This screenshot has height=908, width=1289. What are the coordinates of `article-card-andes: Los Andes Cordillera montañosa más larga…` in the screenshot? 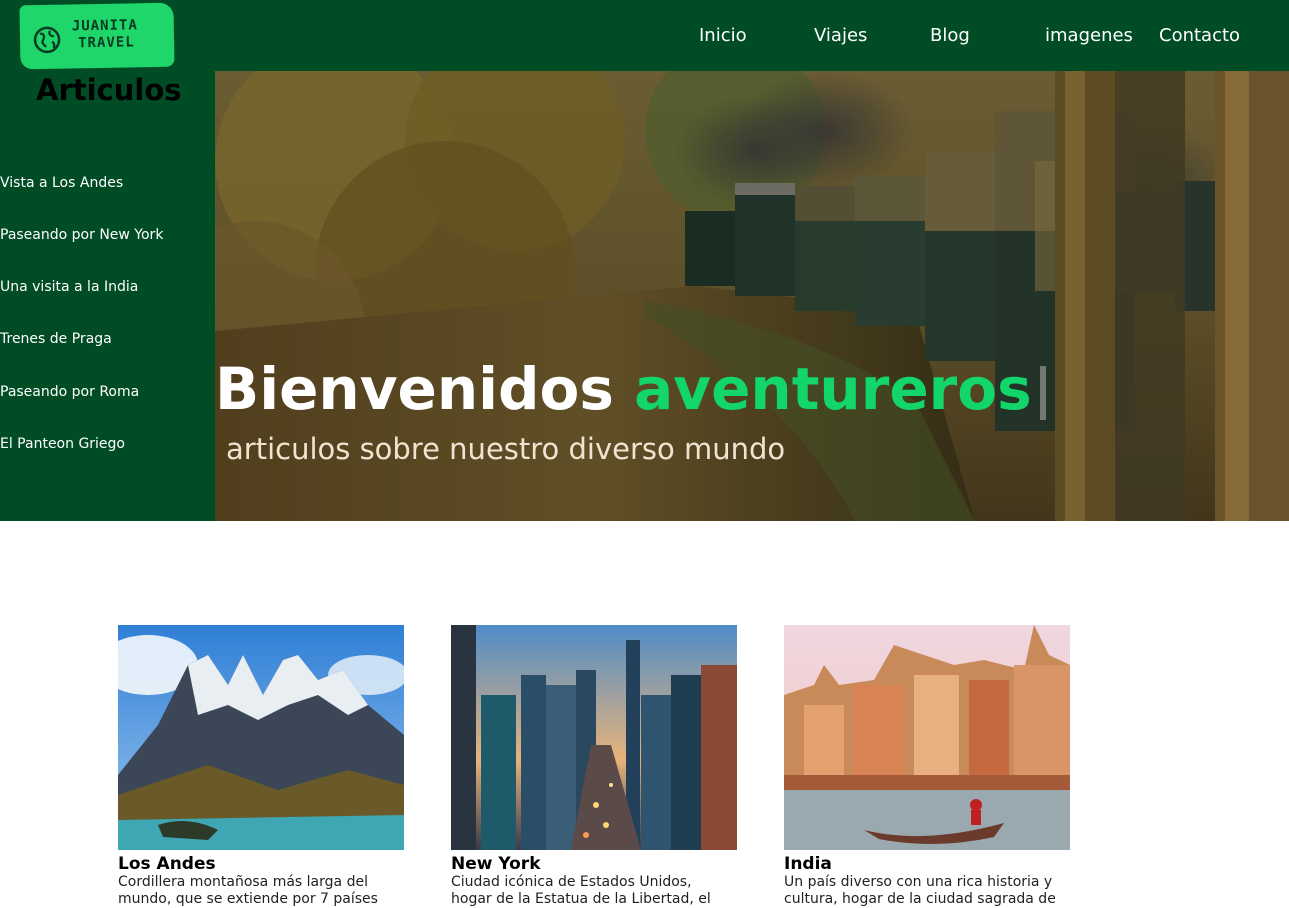 It's located at (261, 766).